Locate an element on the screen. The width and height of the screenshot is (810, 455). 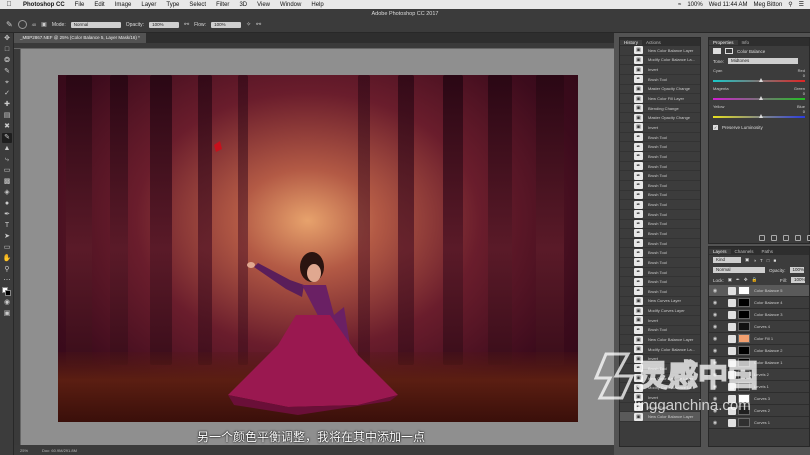
doc-size: Doc: 60.9M/291.8M is located at coordinates (59, 450).